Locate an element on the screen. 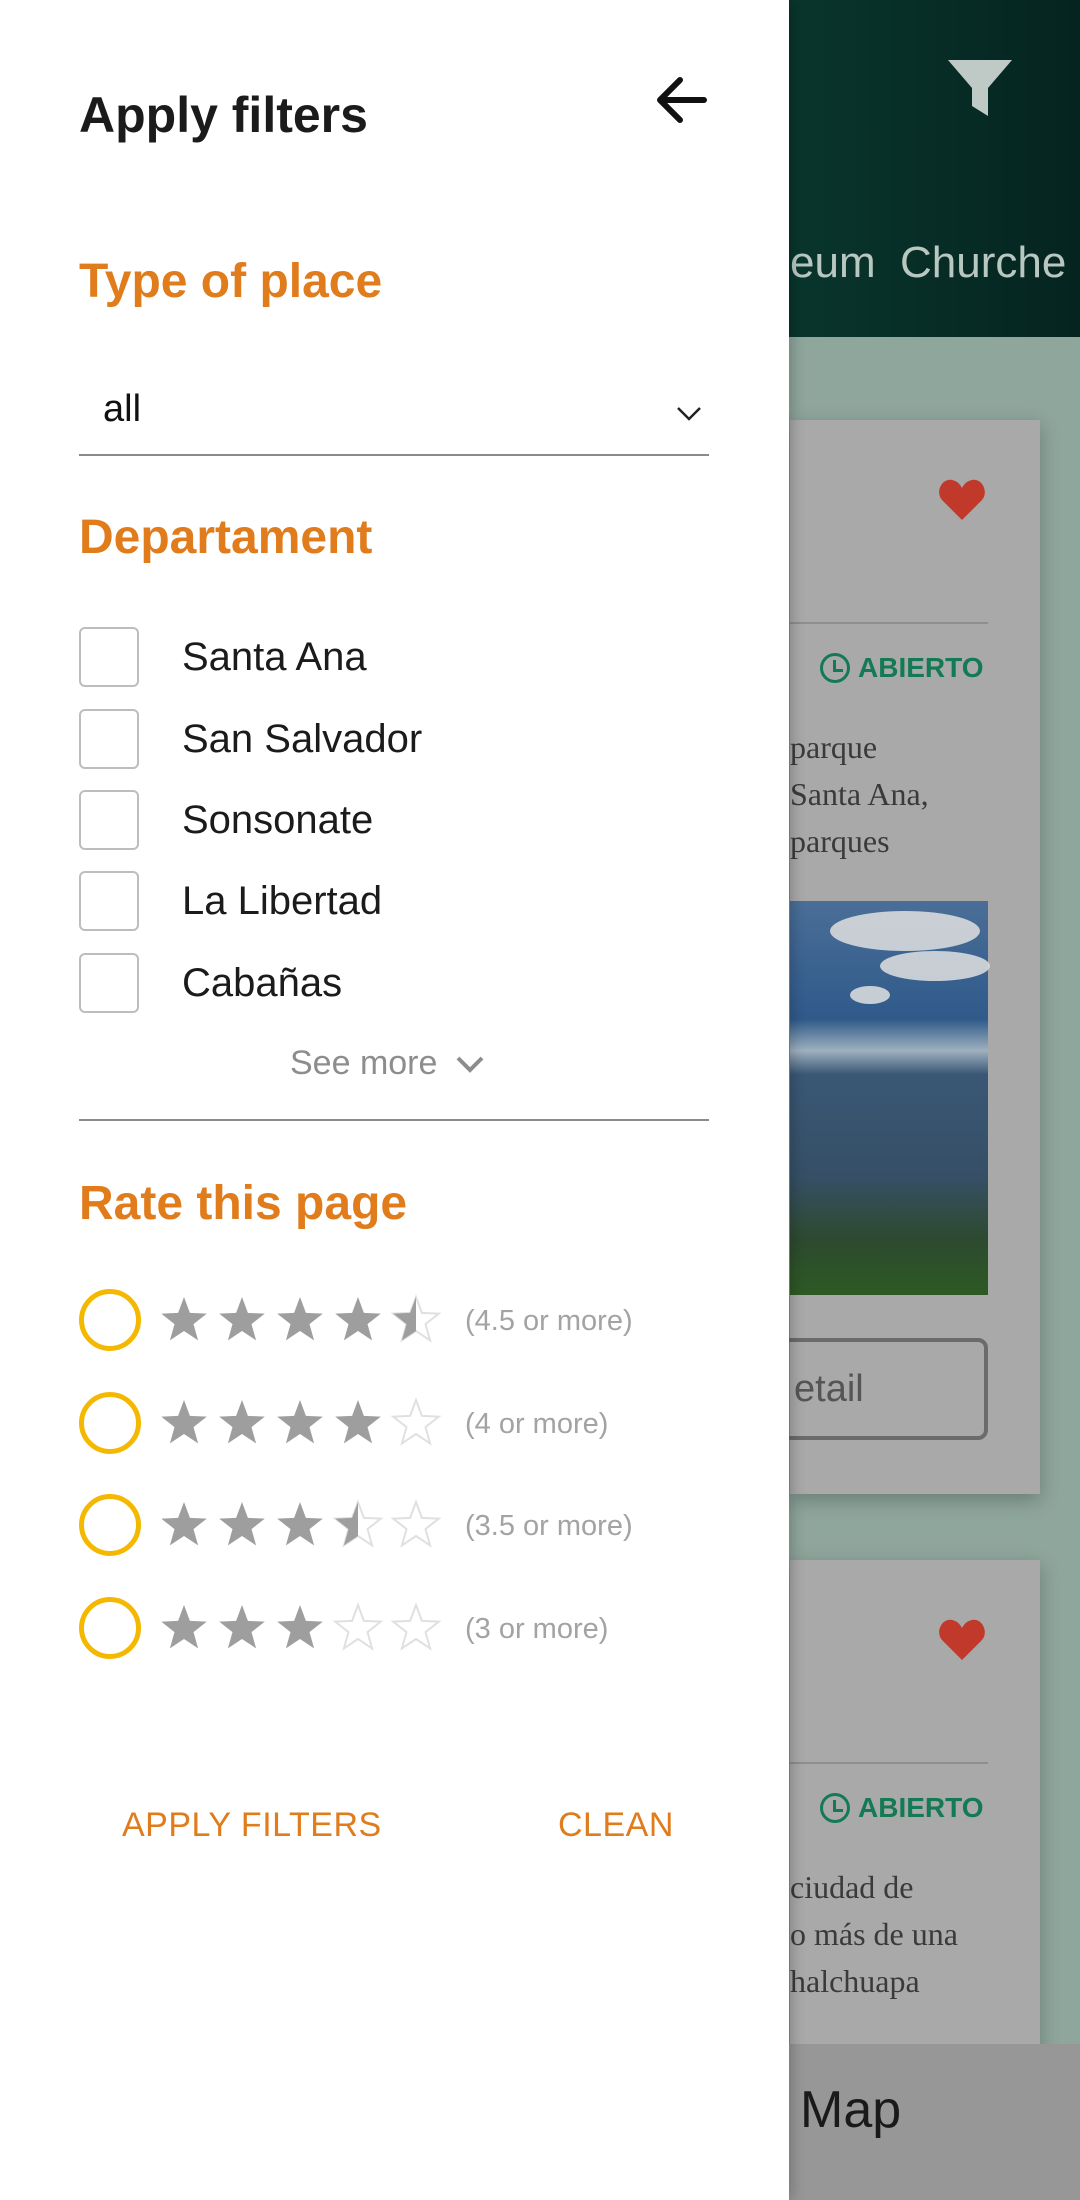 Image resolution: width=1080 pixels, height=2200 pixels. department-label: San Salvador is located at coordinates (302, 739).